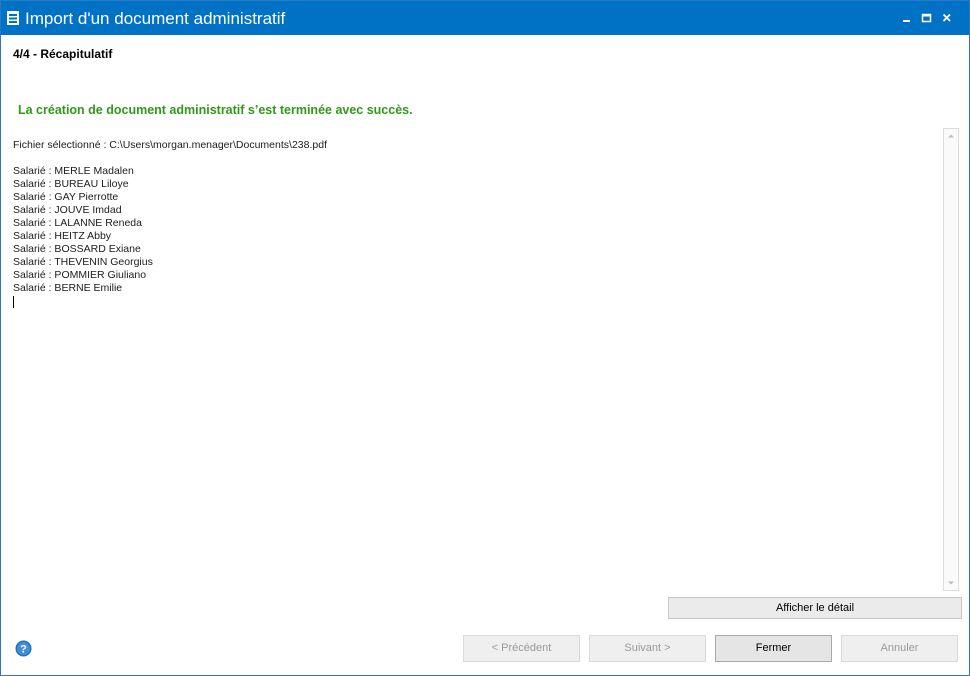 Image resolution: width=970 pixels, height=676 pixels. Describe the element at coordinates (13, 302) in the screenshot. I see `text-caret` at that location.